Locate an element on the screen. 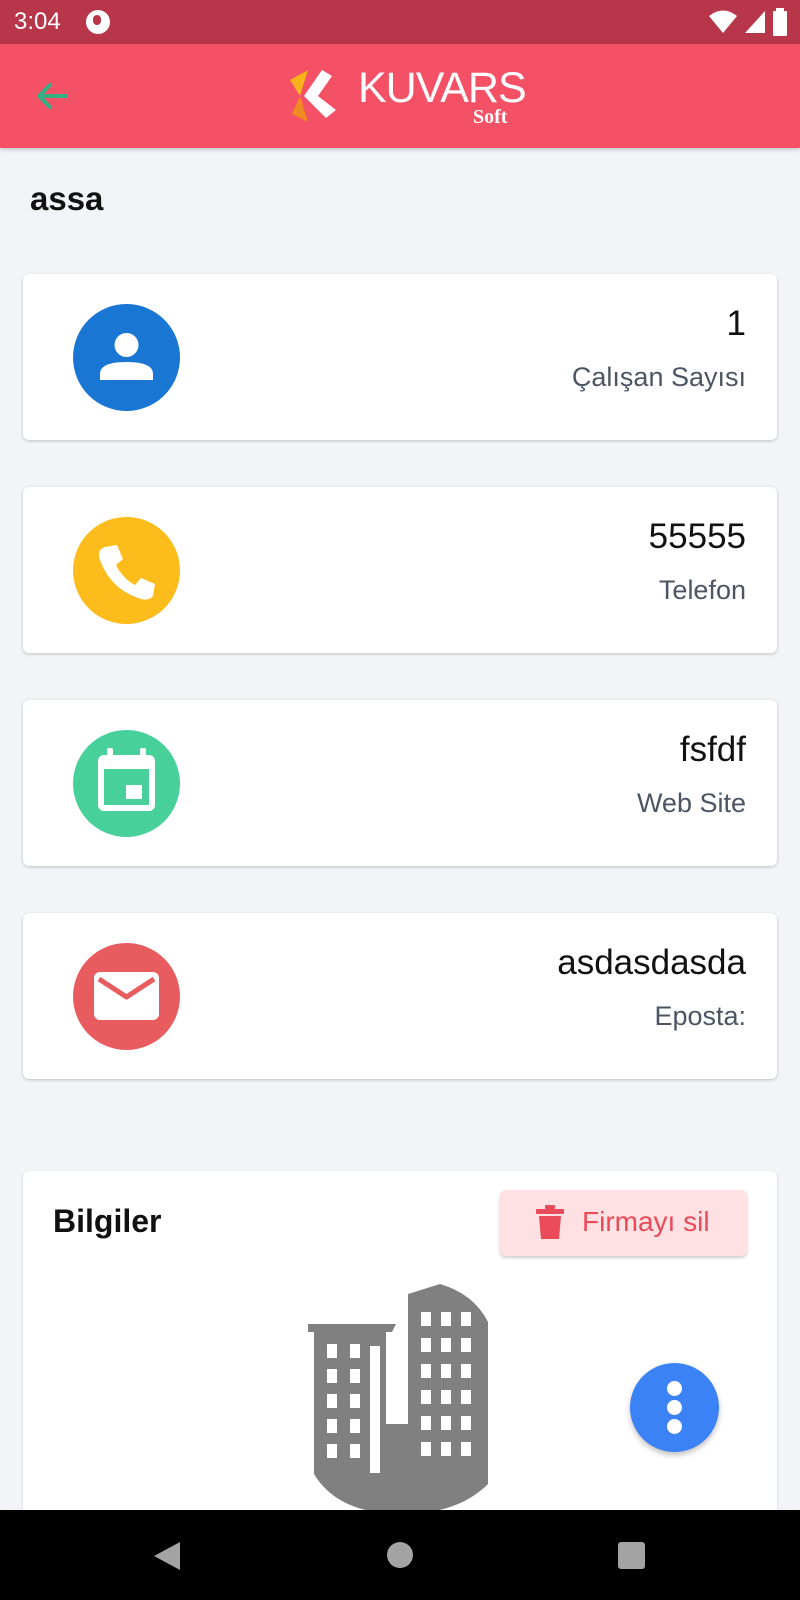 The height and width of the screenshot is (1600, 800). email-card: asdasdasda Eposta: is located at coordinates (400, 996).